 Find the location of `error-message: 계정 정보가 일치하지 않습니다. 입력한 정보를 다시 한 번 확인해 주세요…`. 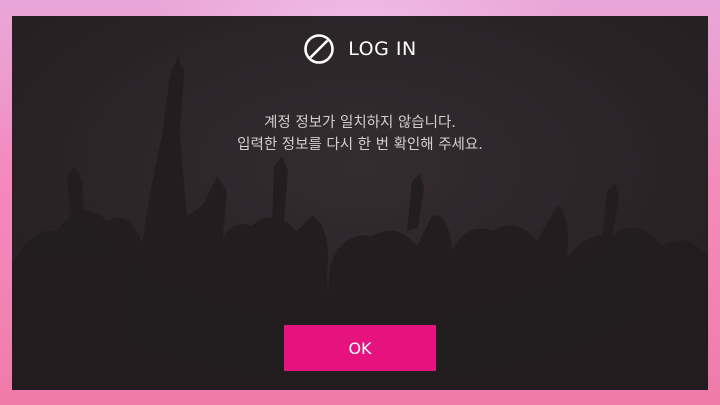

error-message: 계정 정보가 일치하지 않습니다. 입력한 정보를 다시 한 번 확인해 주세요… is located at coordinates (360, 134).